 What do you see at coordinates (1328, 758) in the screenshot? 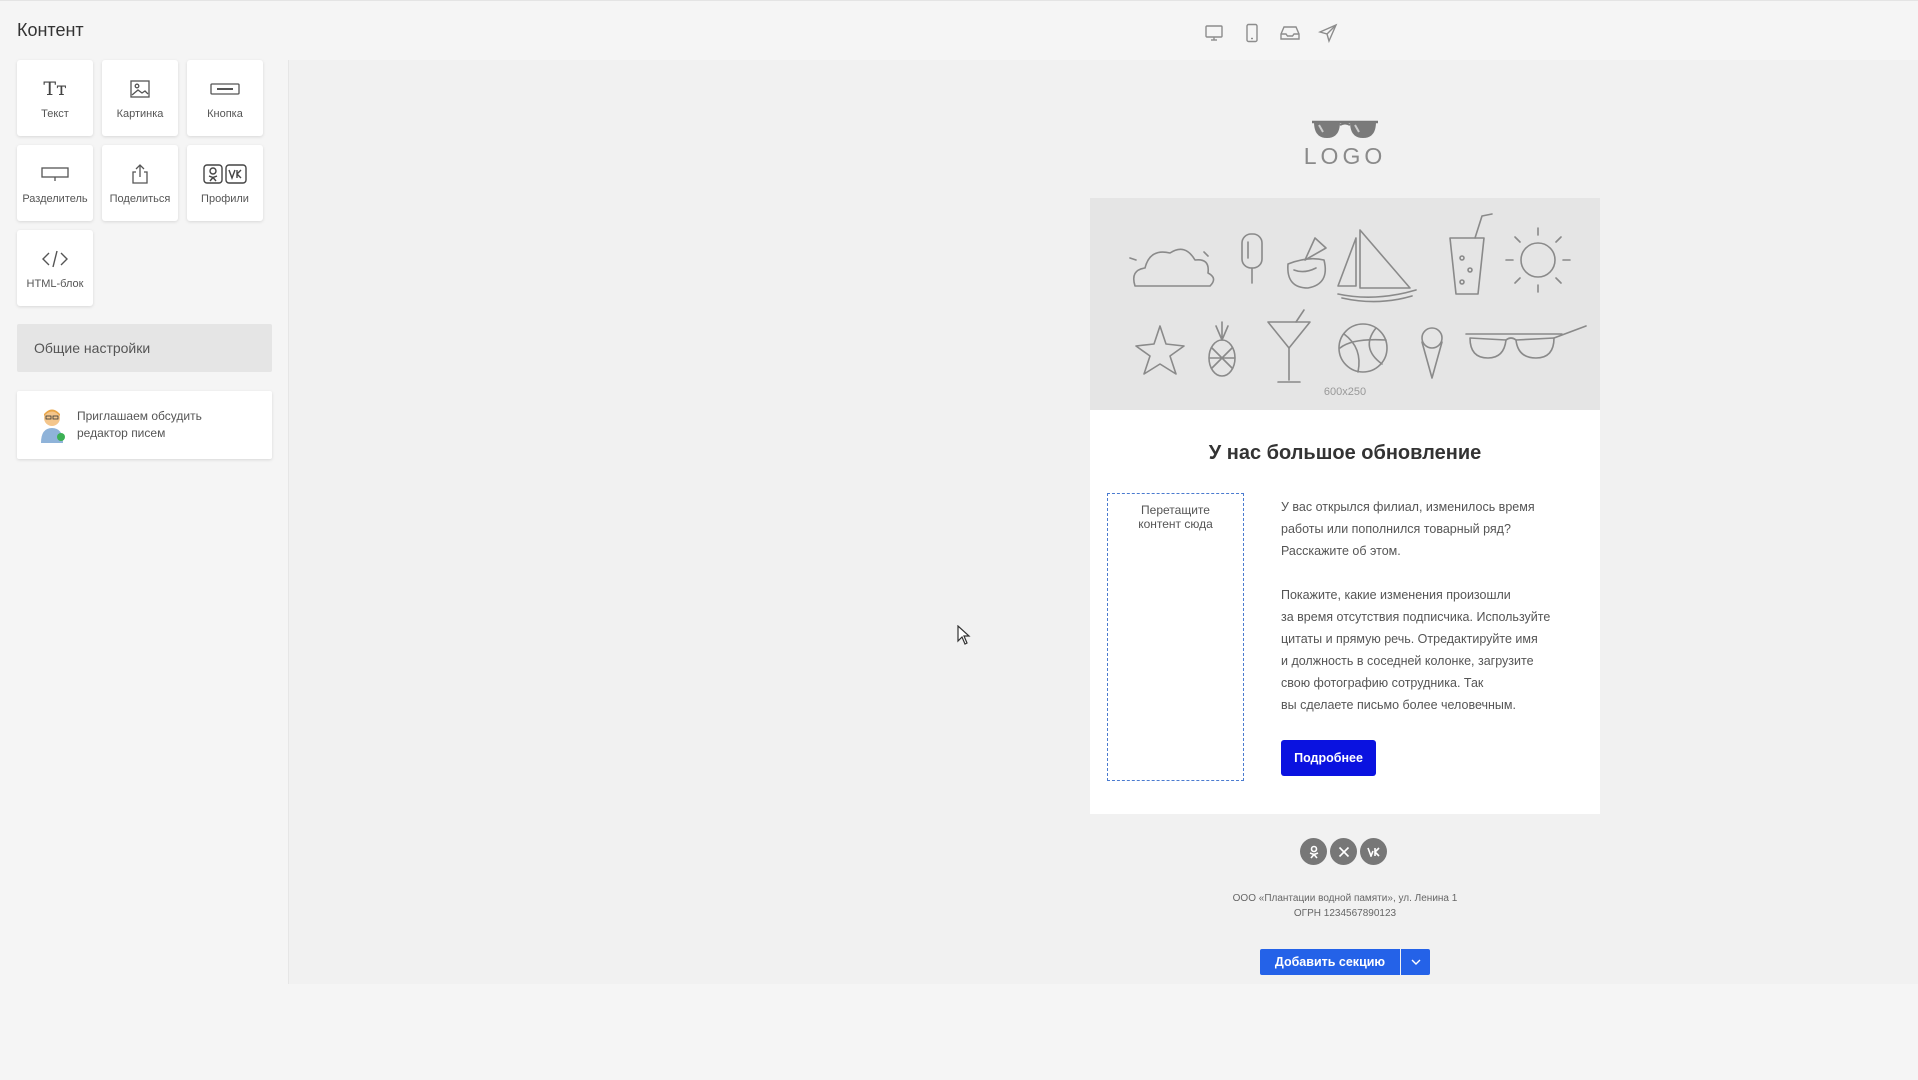
I see `more-button: Подробнее` at bounding box center [1328, 758].